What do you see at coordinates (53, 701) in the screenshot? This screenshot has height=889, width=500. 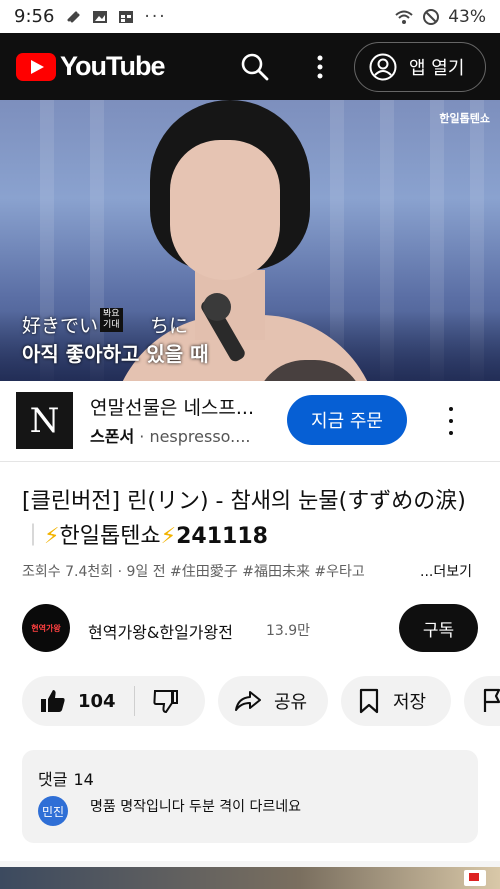 I see `thumbs-up-icon` at bounding box center [53, 701].